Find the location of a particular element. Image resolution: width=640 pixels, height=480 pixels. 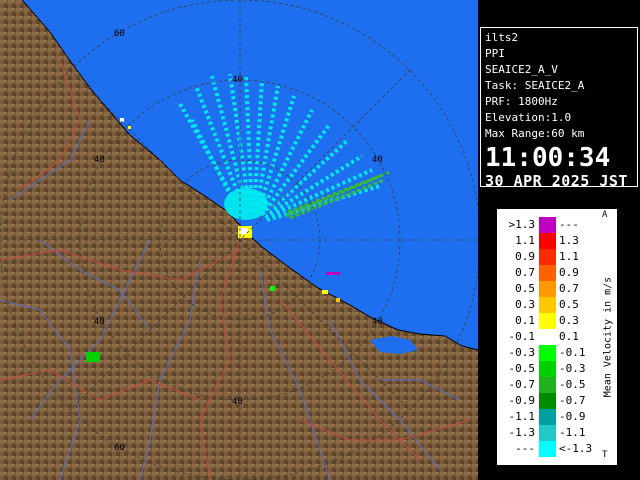

legend-lower-value: 0.7 is located at coordinates (525, 272).